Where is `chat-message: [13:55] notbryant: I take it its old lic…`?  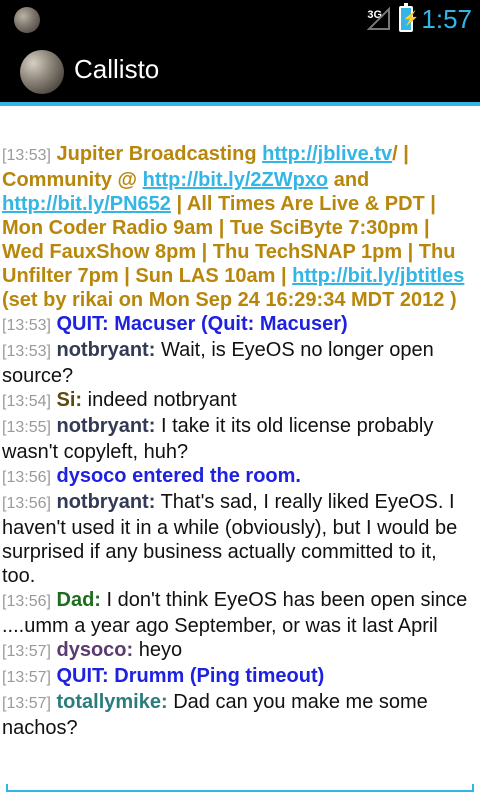 chat-message: [13:55] notbryant: I take it its old lic… is located at coordinates (237, 439).